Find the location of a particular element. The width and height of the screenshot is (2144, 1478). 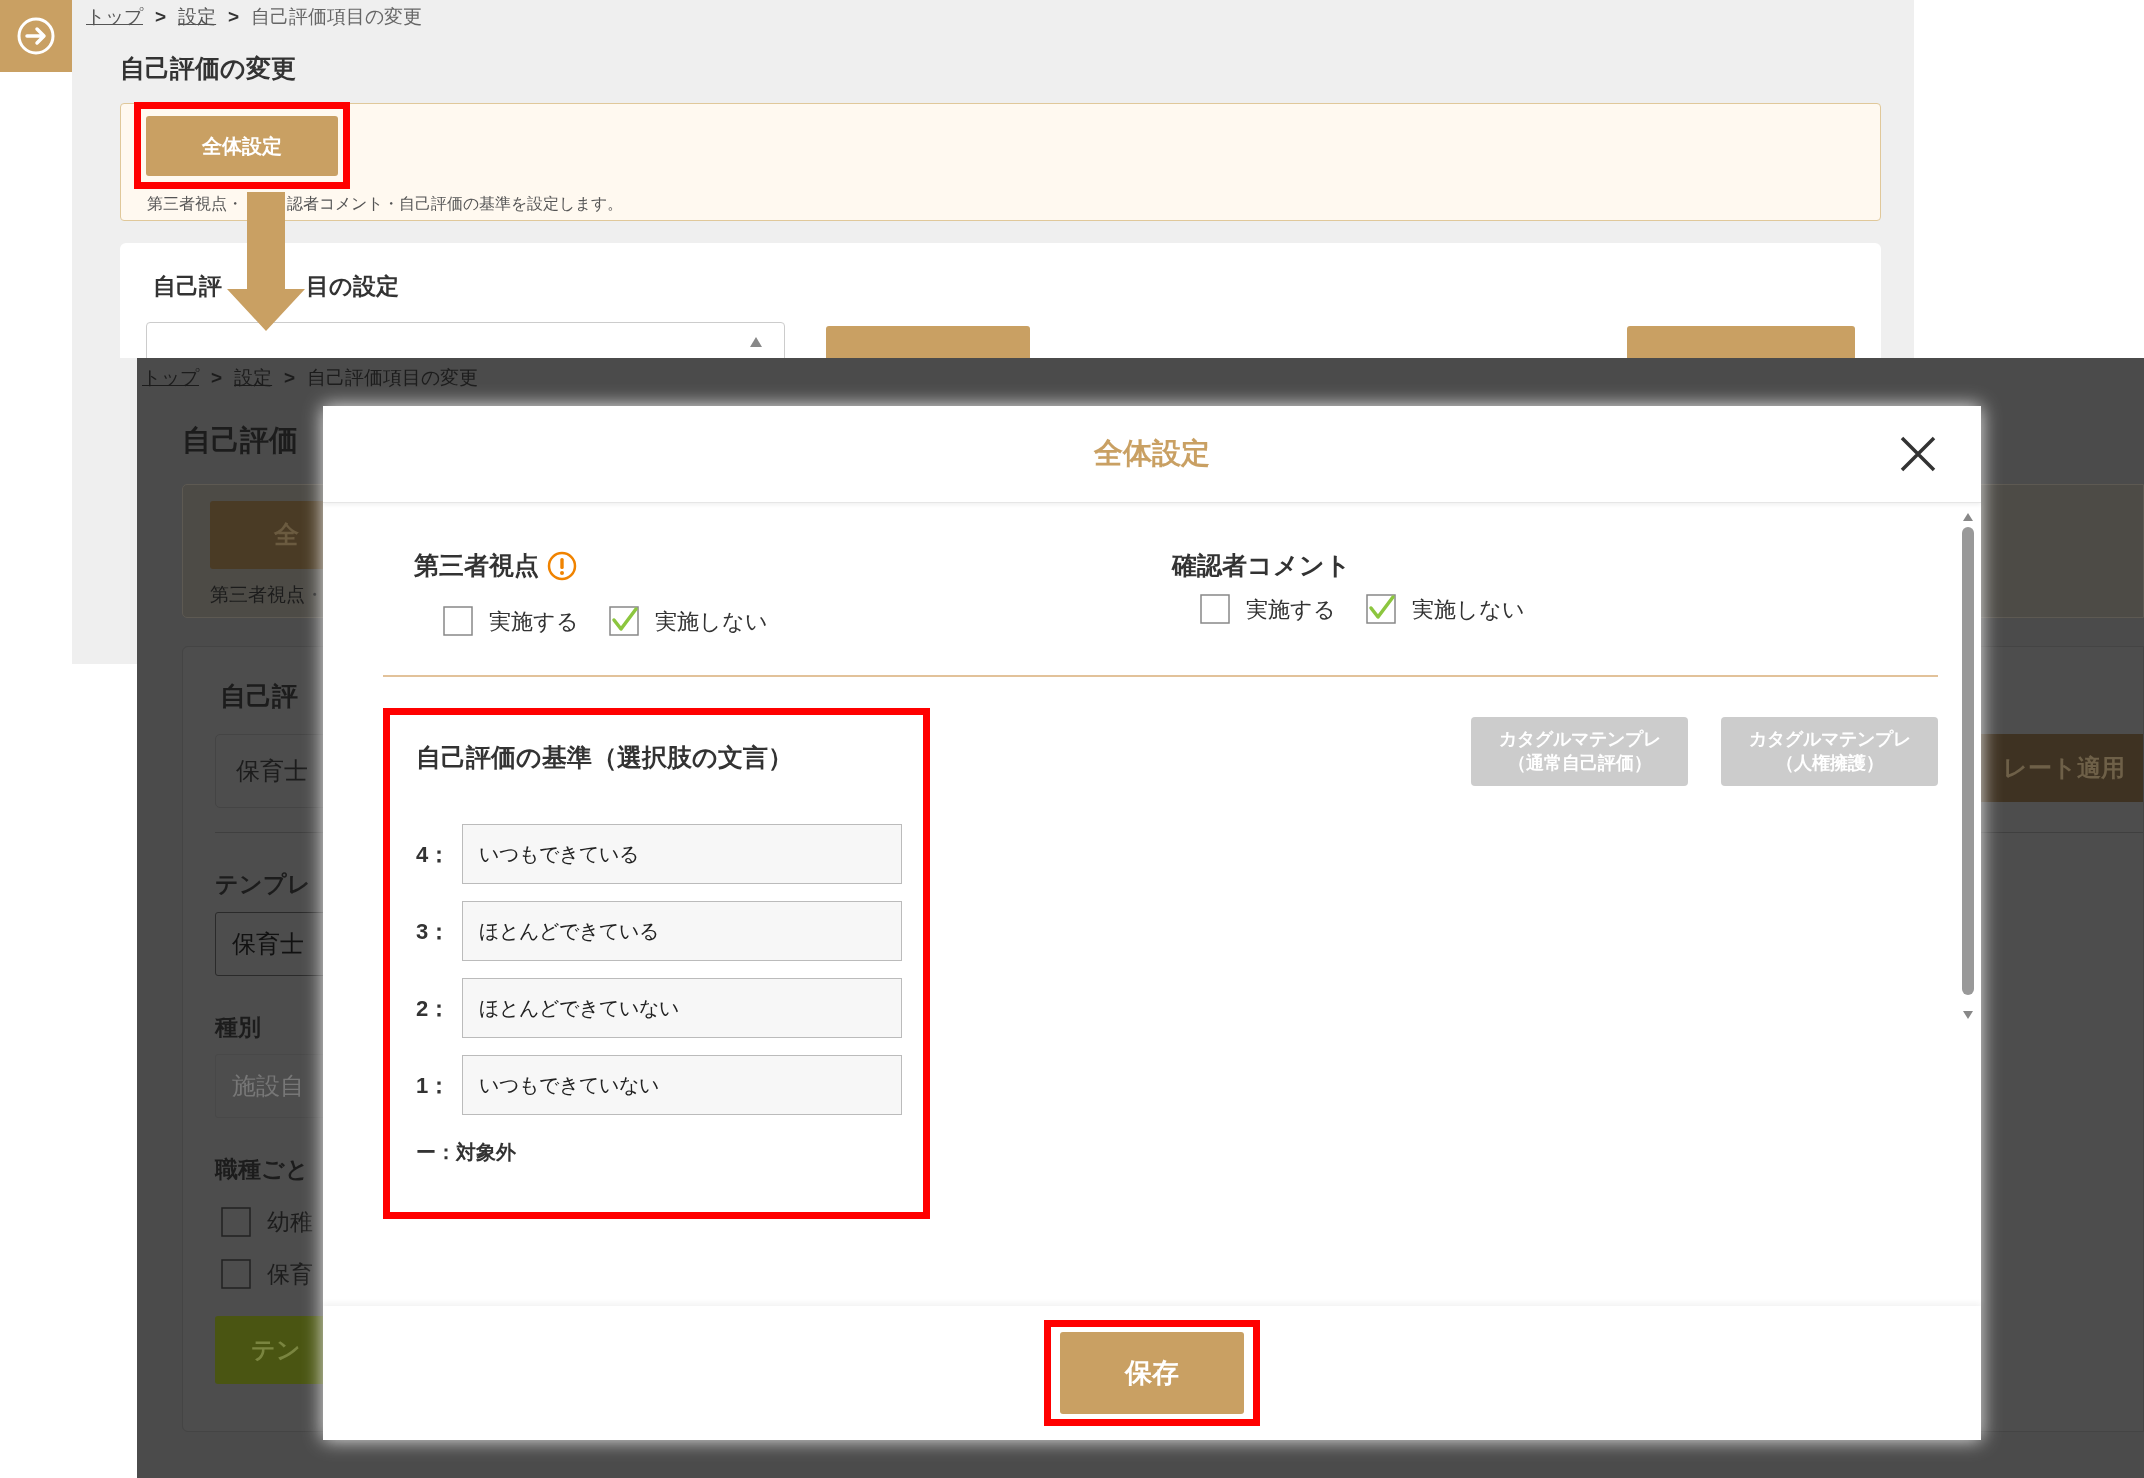

level-label: ー： is located at coordinates (436, 1152).